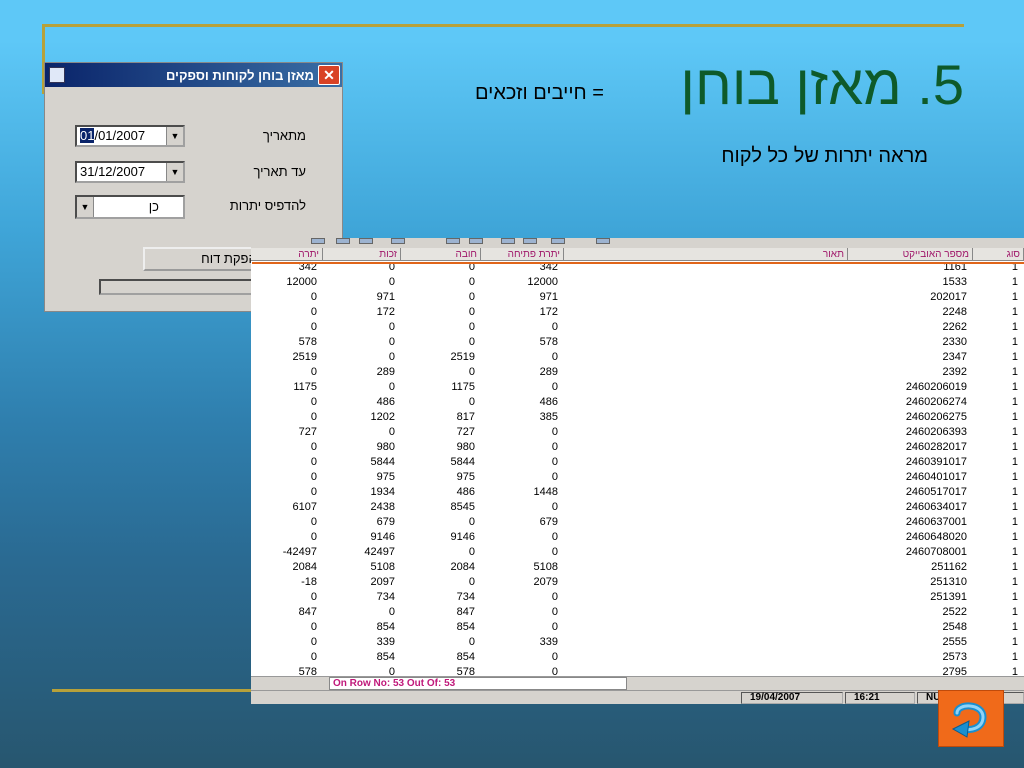  Describe the element at coordinates (936, 537) in the screenshot. I see `cell-object-number: 2460648020` at that location.